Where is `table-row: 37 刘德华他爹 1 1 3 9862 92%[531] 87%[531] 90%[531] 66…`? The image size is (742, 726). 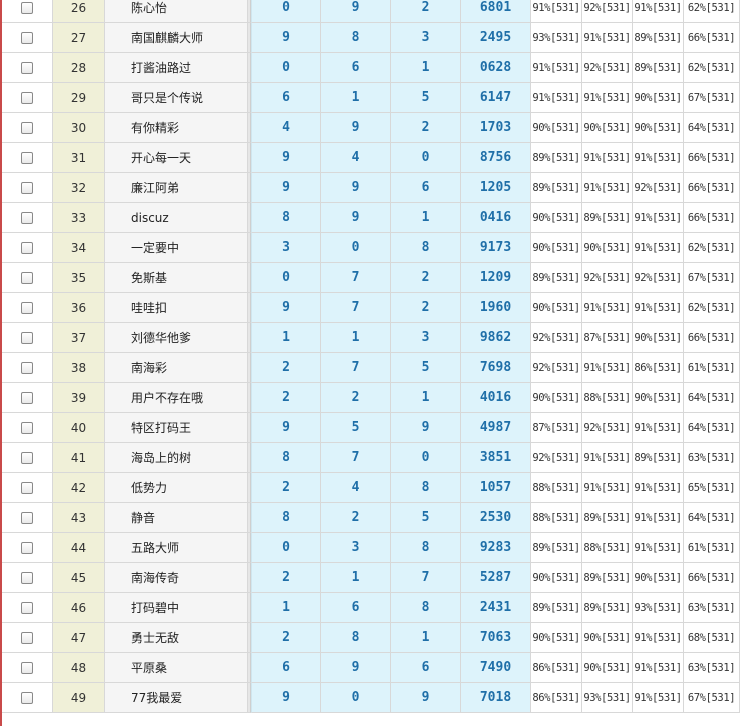 table-row: 37 刘德华他爹 1 1 3 9862 92%[531] 87%[531] 90%[531] 66… is located at coordinates (371, 338).